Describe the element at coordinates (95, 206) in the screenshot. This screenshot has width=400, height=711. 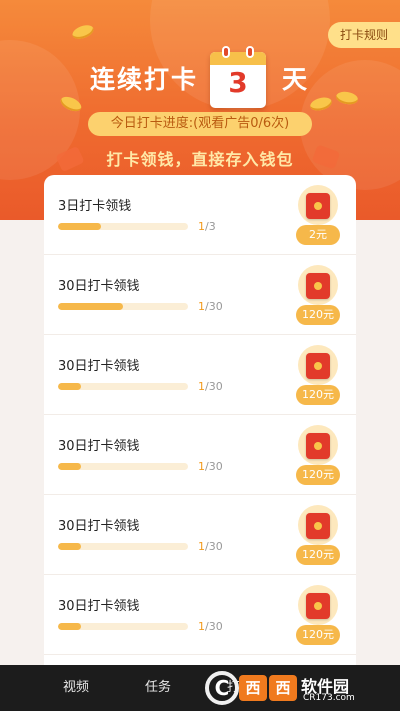
I see `task-name: 3日打卡领钱` at that location.